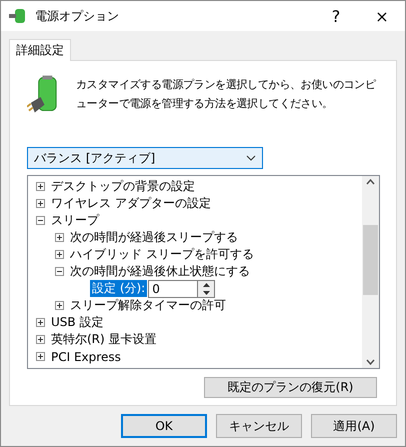  I want to click on scrollbar, so click(370, 272).